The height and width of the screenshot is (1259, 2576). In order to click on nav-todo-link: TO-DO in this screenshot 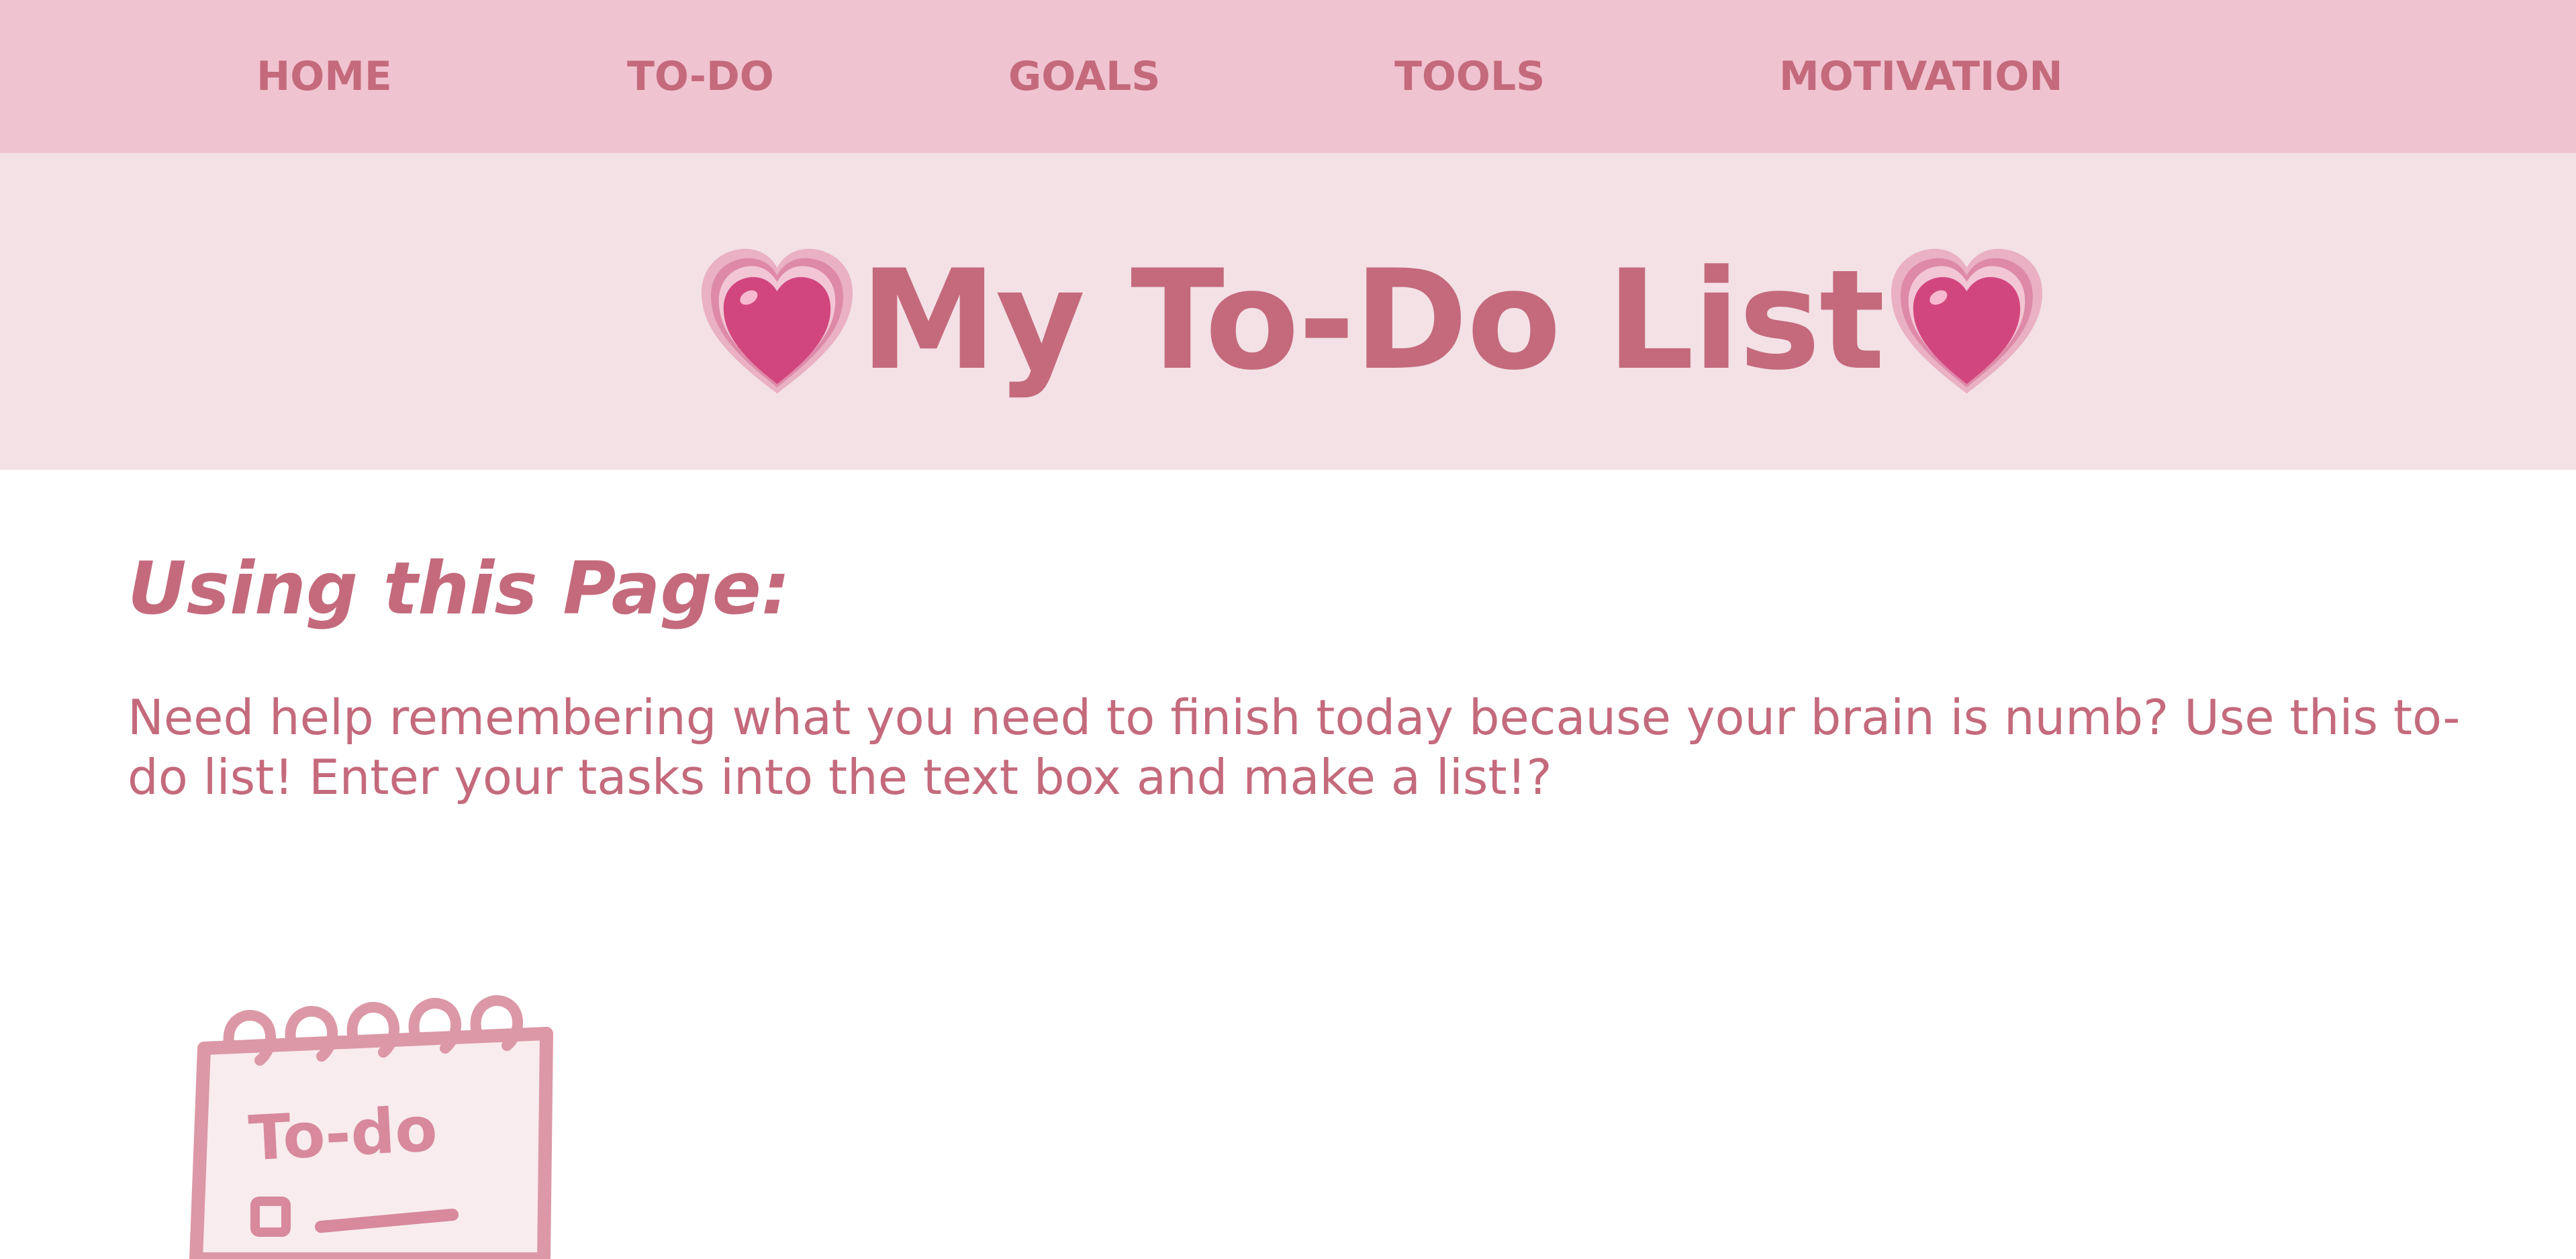, I will do `click(700, 76)`.